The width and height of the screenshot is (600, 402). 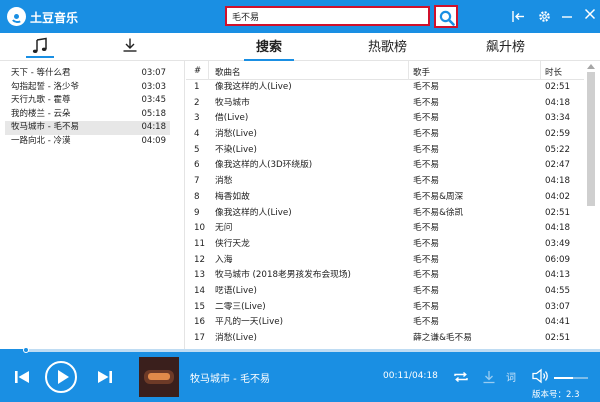 I want to click on table-row: 5 不染(Live) 毛不易 05:22, so click(x=385, y=151).